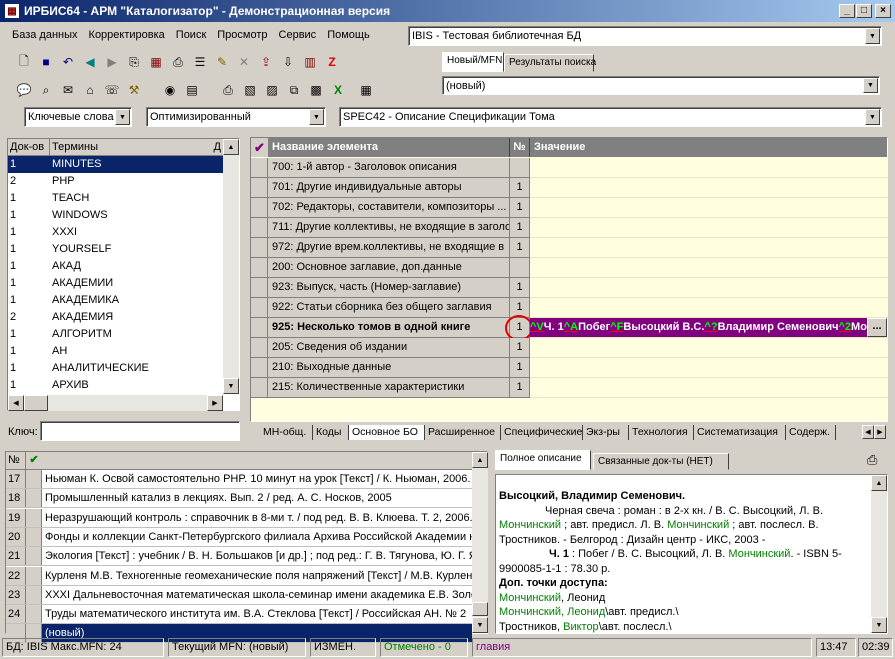  What do you see at coordinates (134, 62) in the screenshot?
I see `copy-icon: ⎘` at bounding box center [134, 62].